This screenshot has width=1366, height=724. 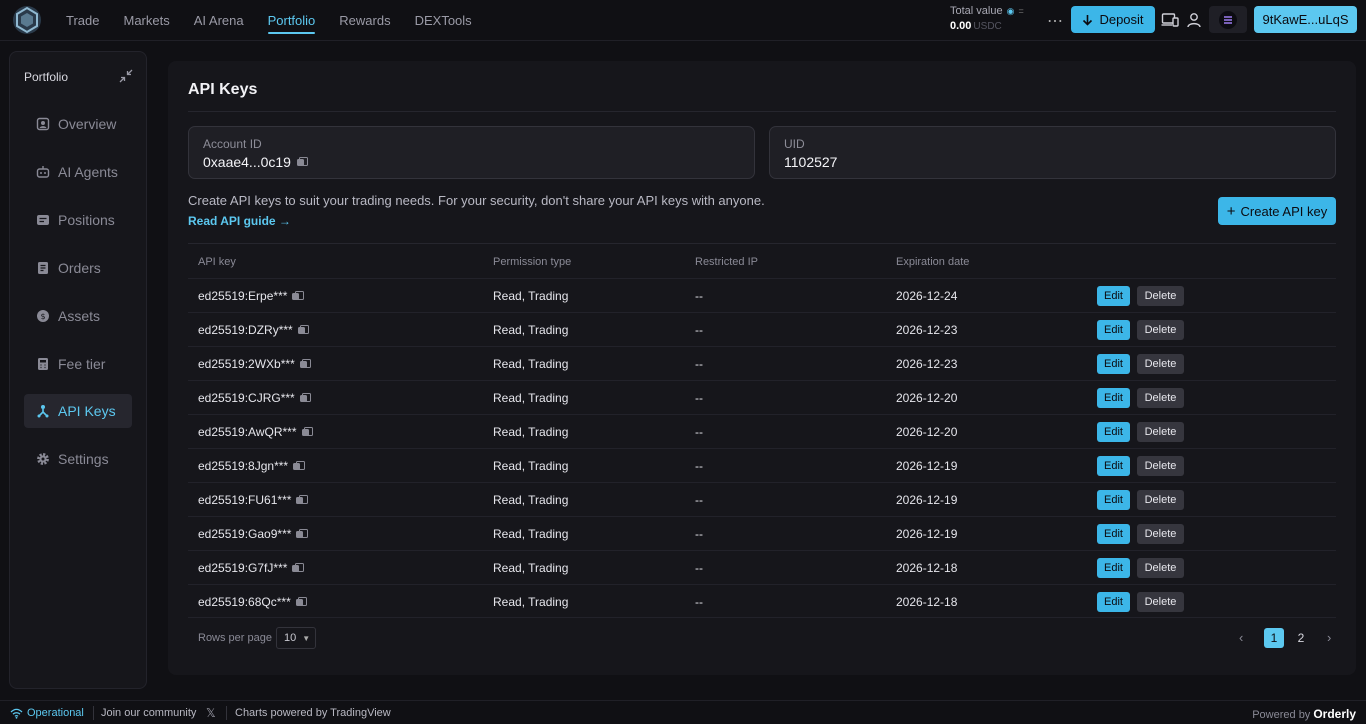 What do you see at coordinates (1329, 637) in the screenshot?
I see `chevron-right-icon: ›` at bounding box center [1329, 637].